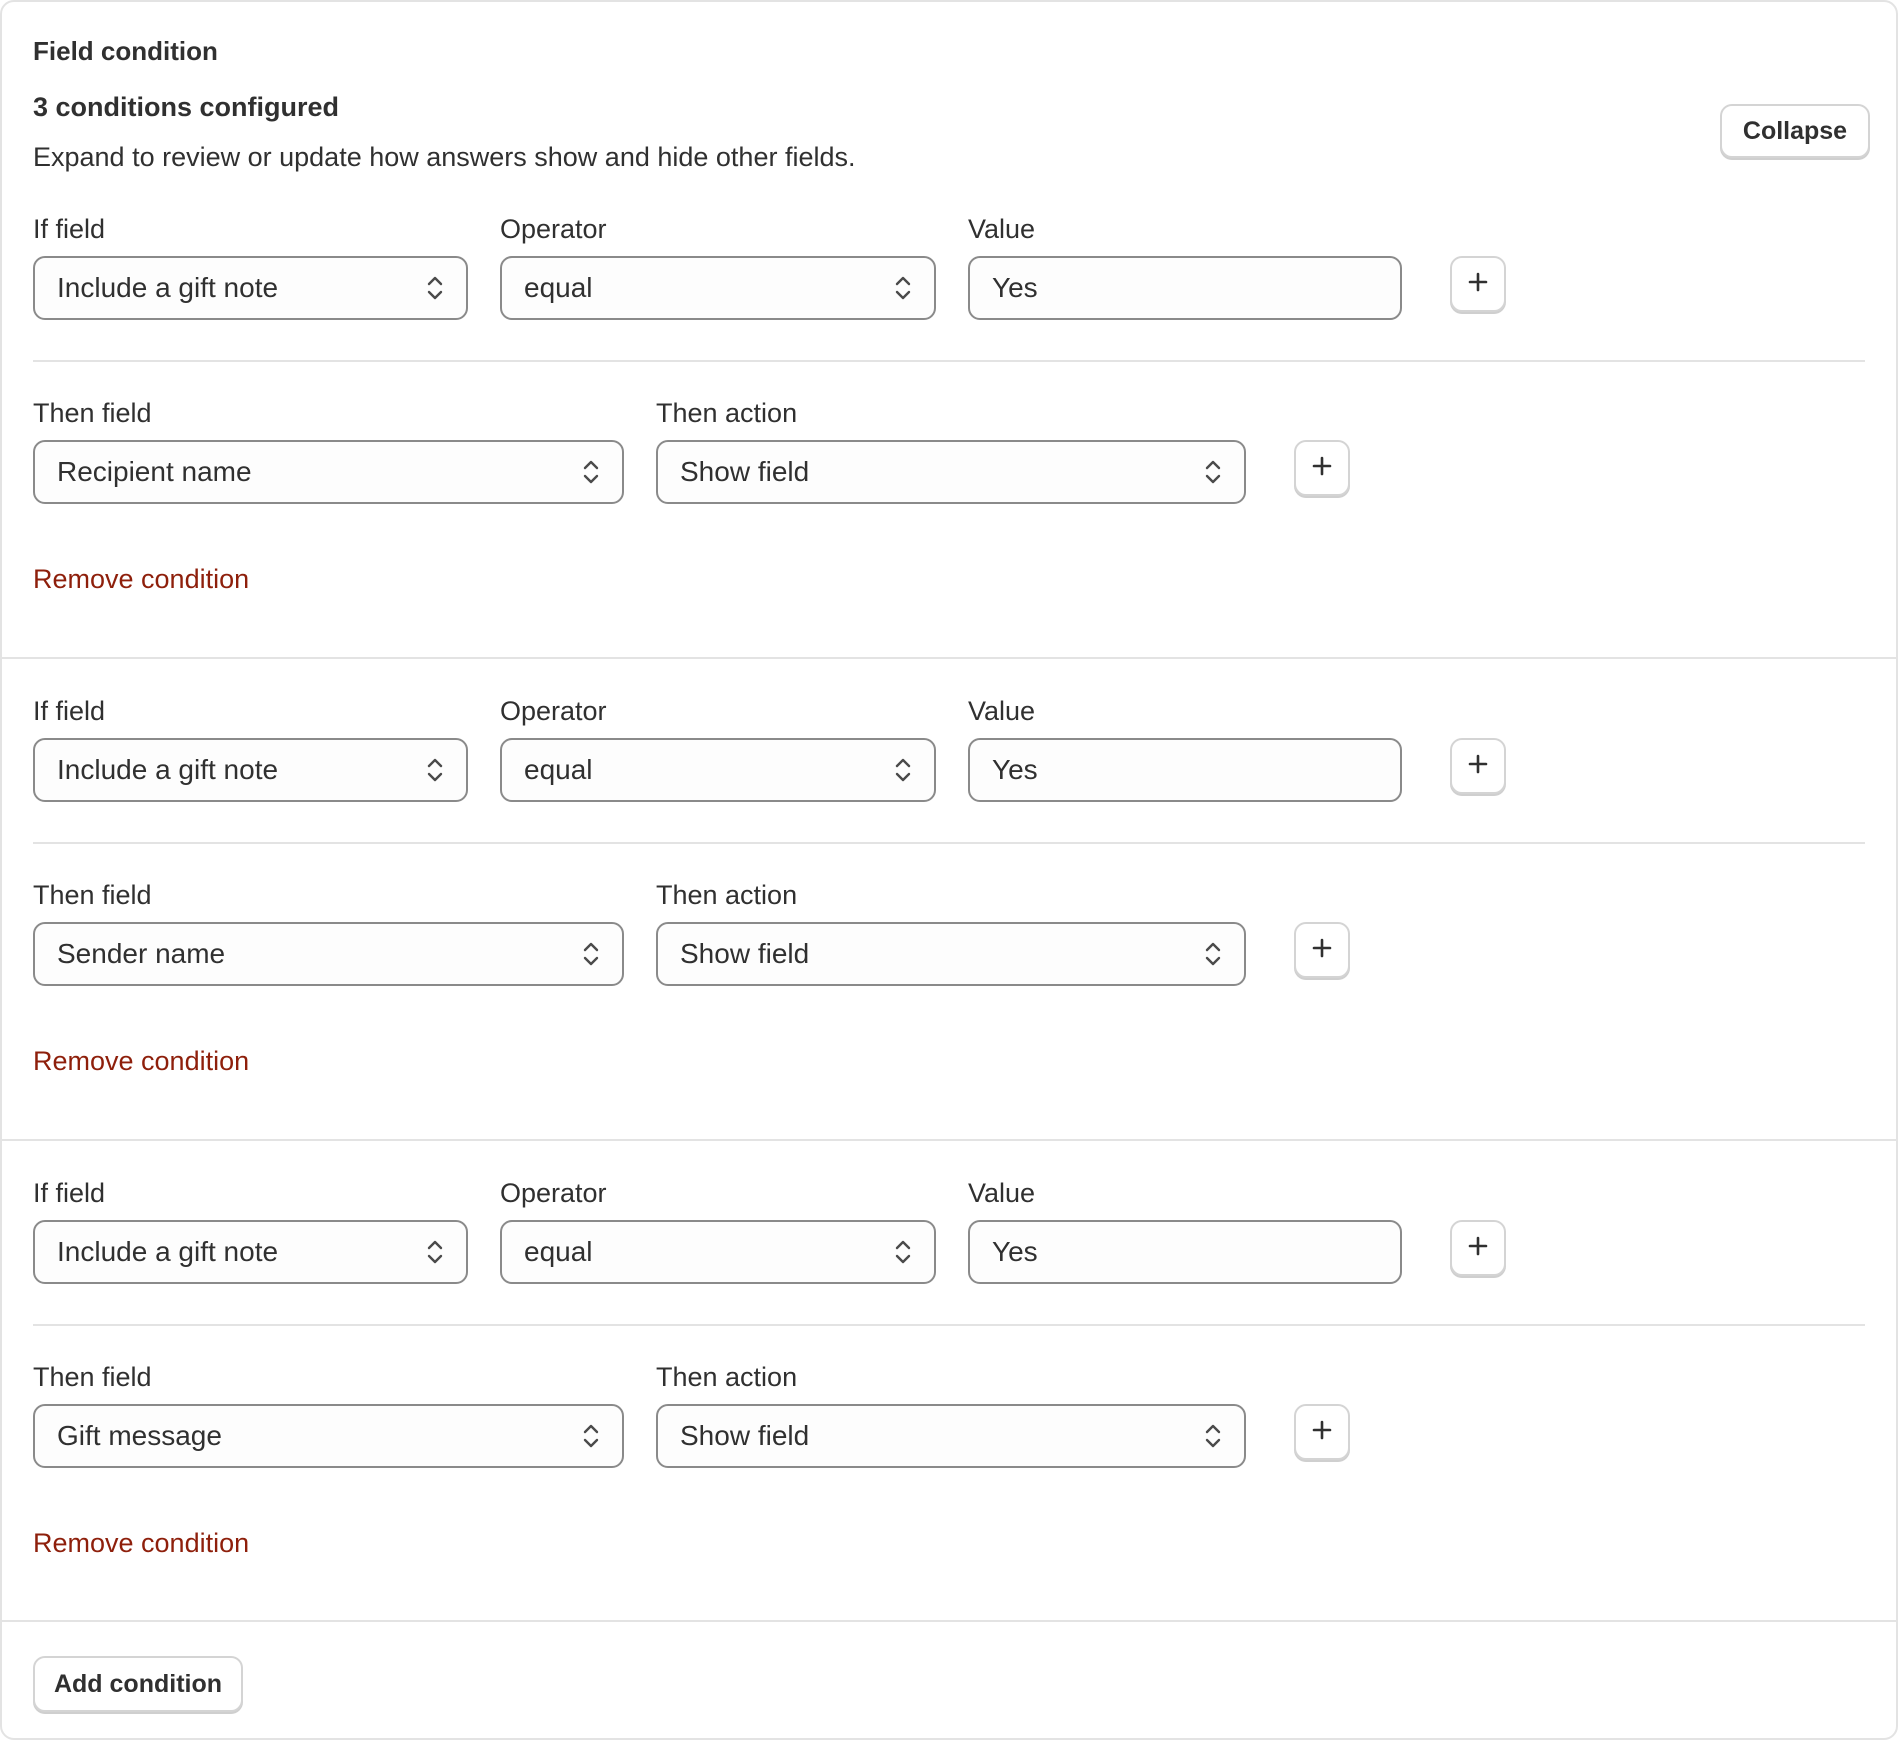 The width and height of the screenshot is (1900, 1742). Describe the element at coordinates (125, 51) in the screenshot. I see `panel-title: Field condition` at that location.